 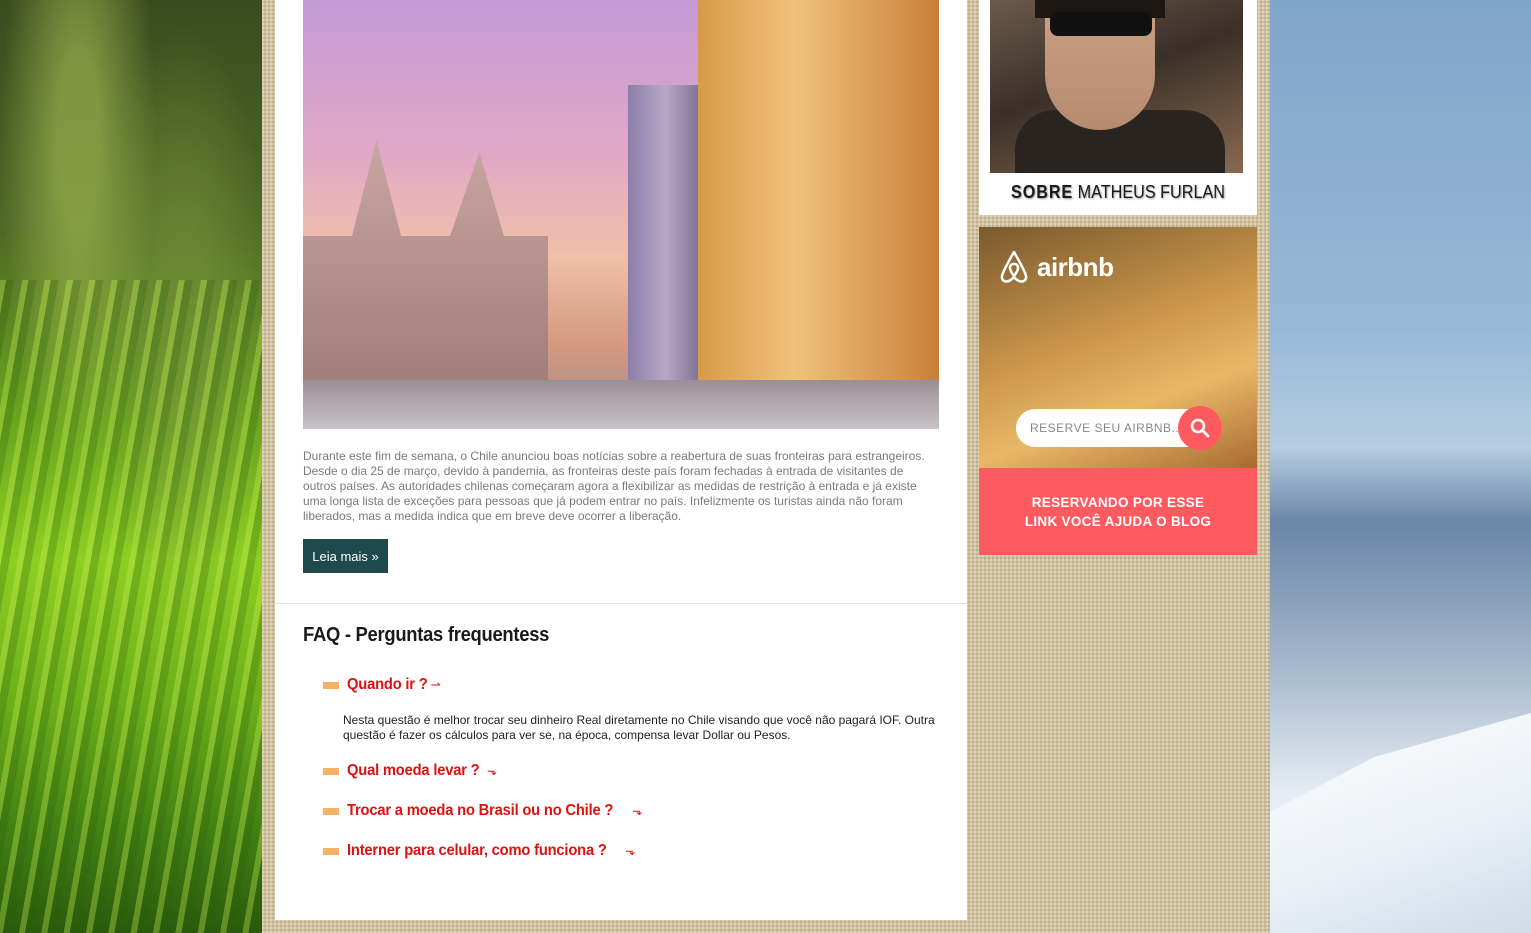 I want to click on read-more-button: Leia mais », so click(x=345, y=556).